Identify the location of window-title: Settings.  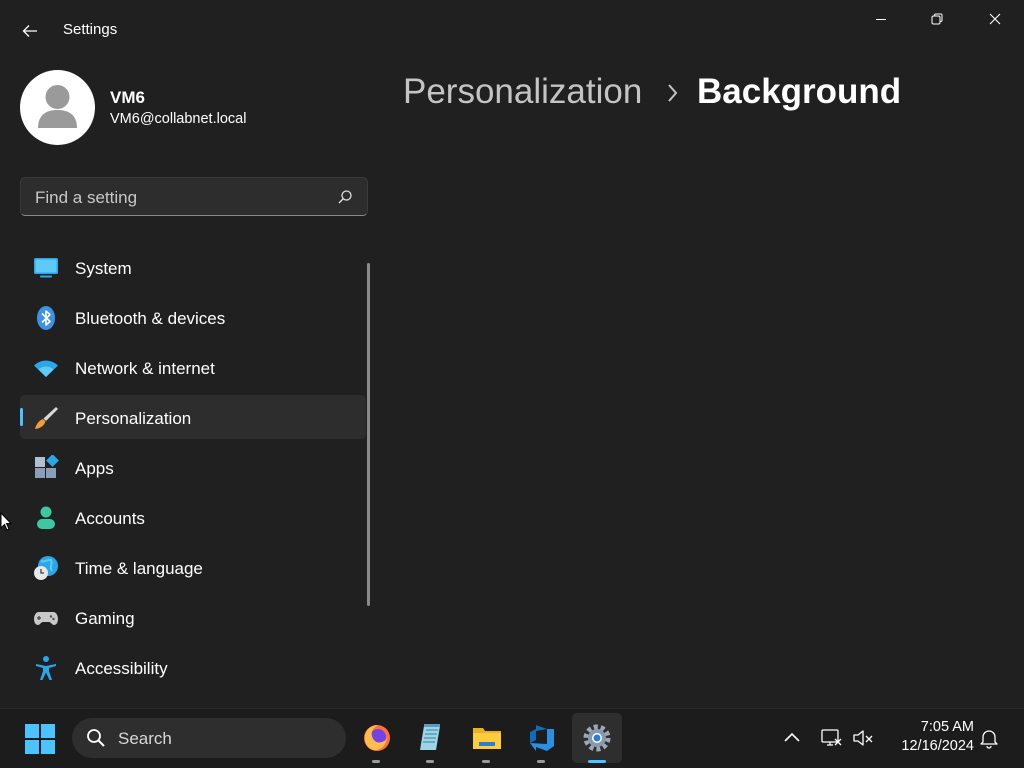
(90, 29).